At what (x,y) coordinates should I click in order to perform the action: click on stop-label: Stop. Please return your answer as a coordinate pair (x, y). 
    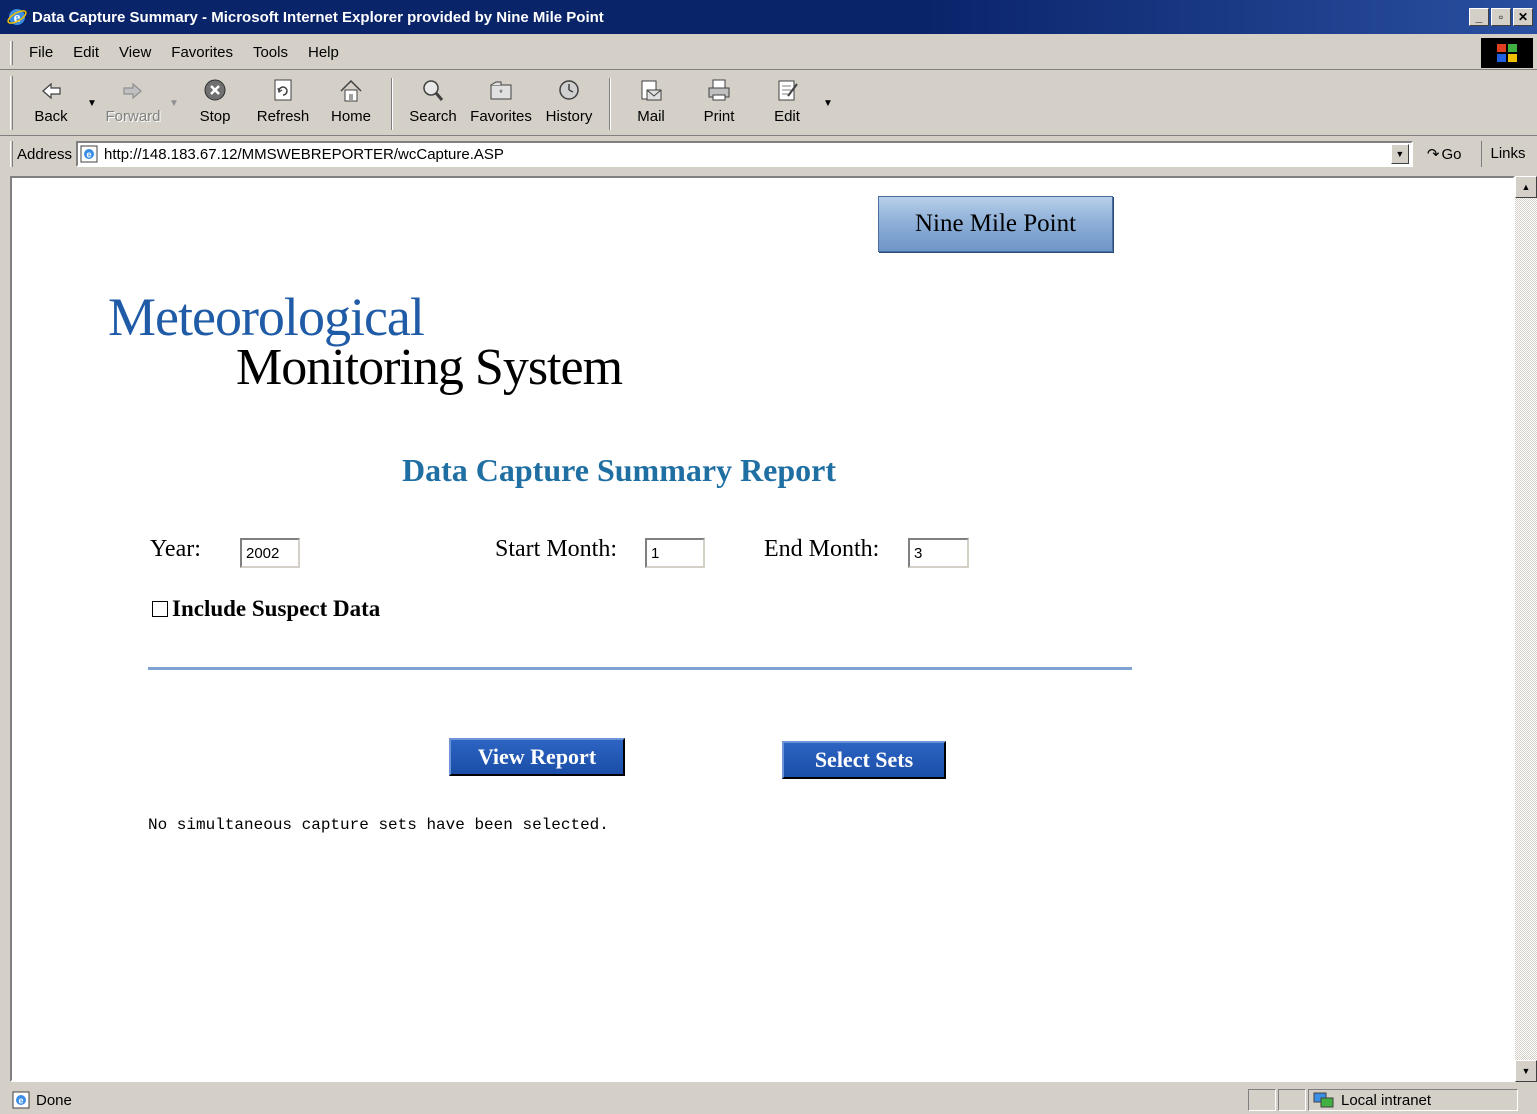
    Looking at the image, I should click on (215, 116).